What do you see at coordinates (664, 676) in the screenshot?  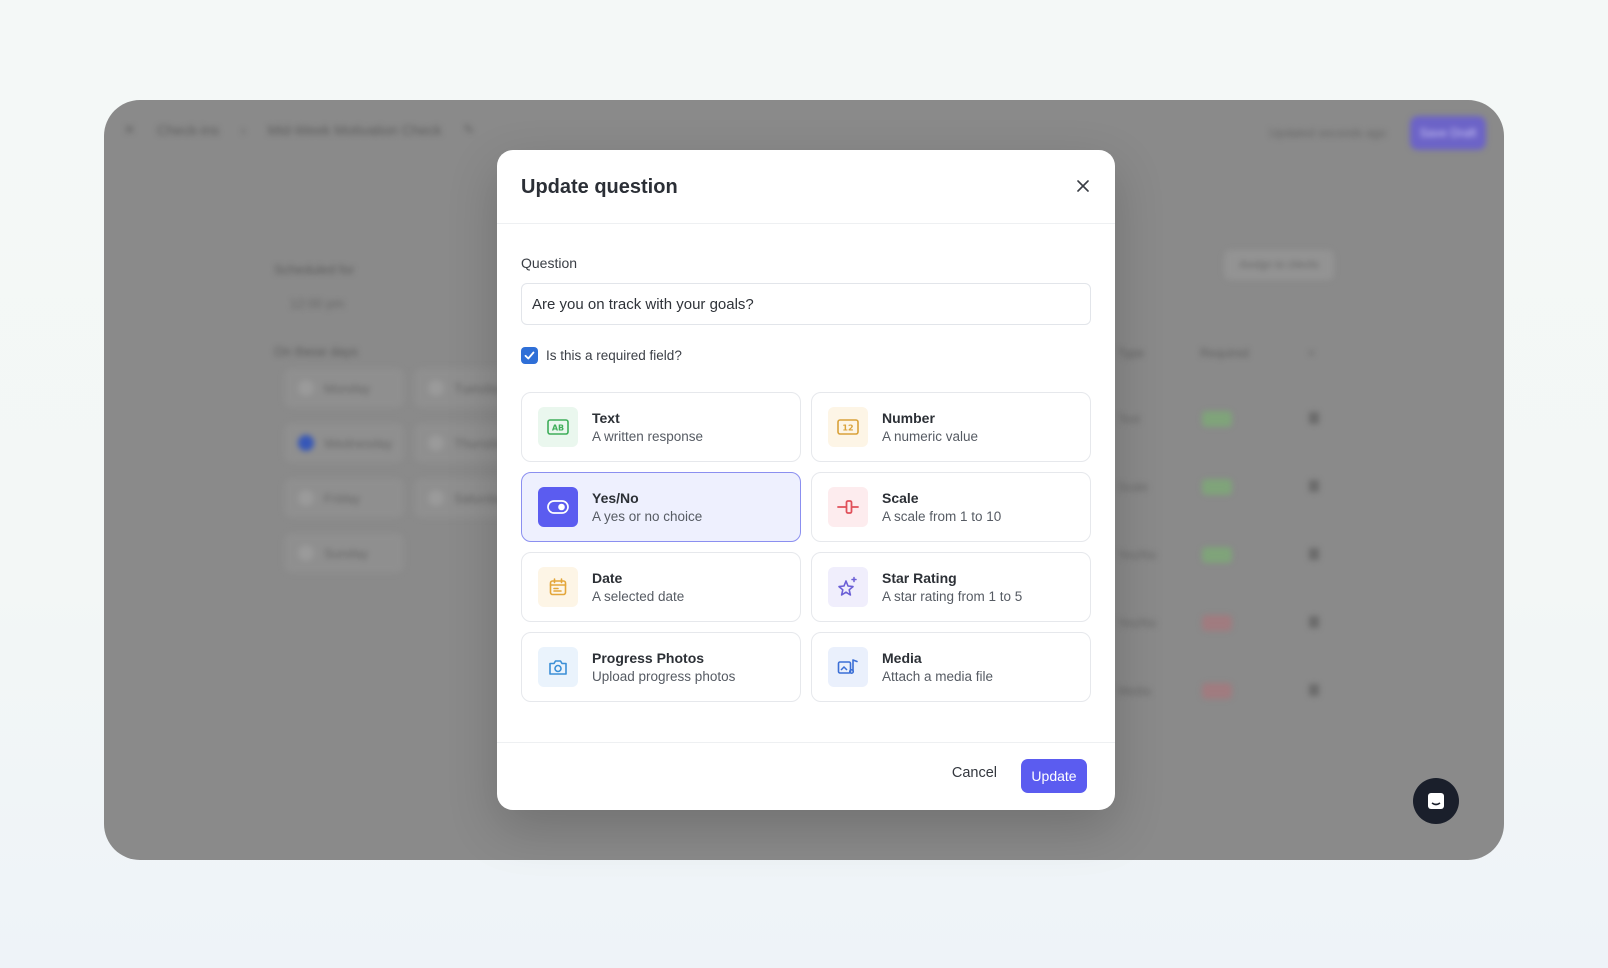 I see `type-desc: Upload progress photos` at bounding box center [664, 676].